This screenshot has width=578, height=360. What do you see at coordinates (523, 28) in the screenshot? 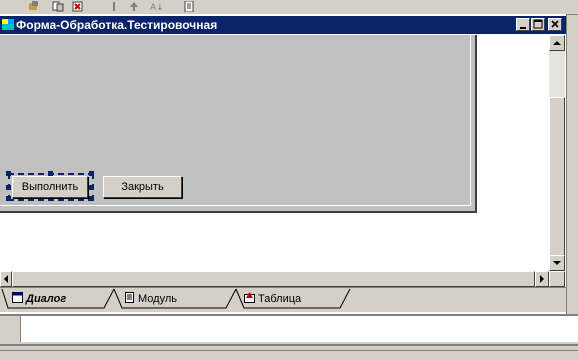
I see `minimize-icon` at bounding box center [523, 28].